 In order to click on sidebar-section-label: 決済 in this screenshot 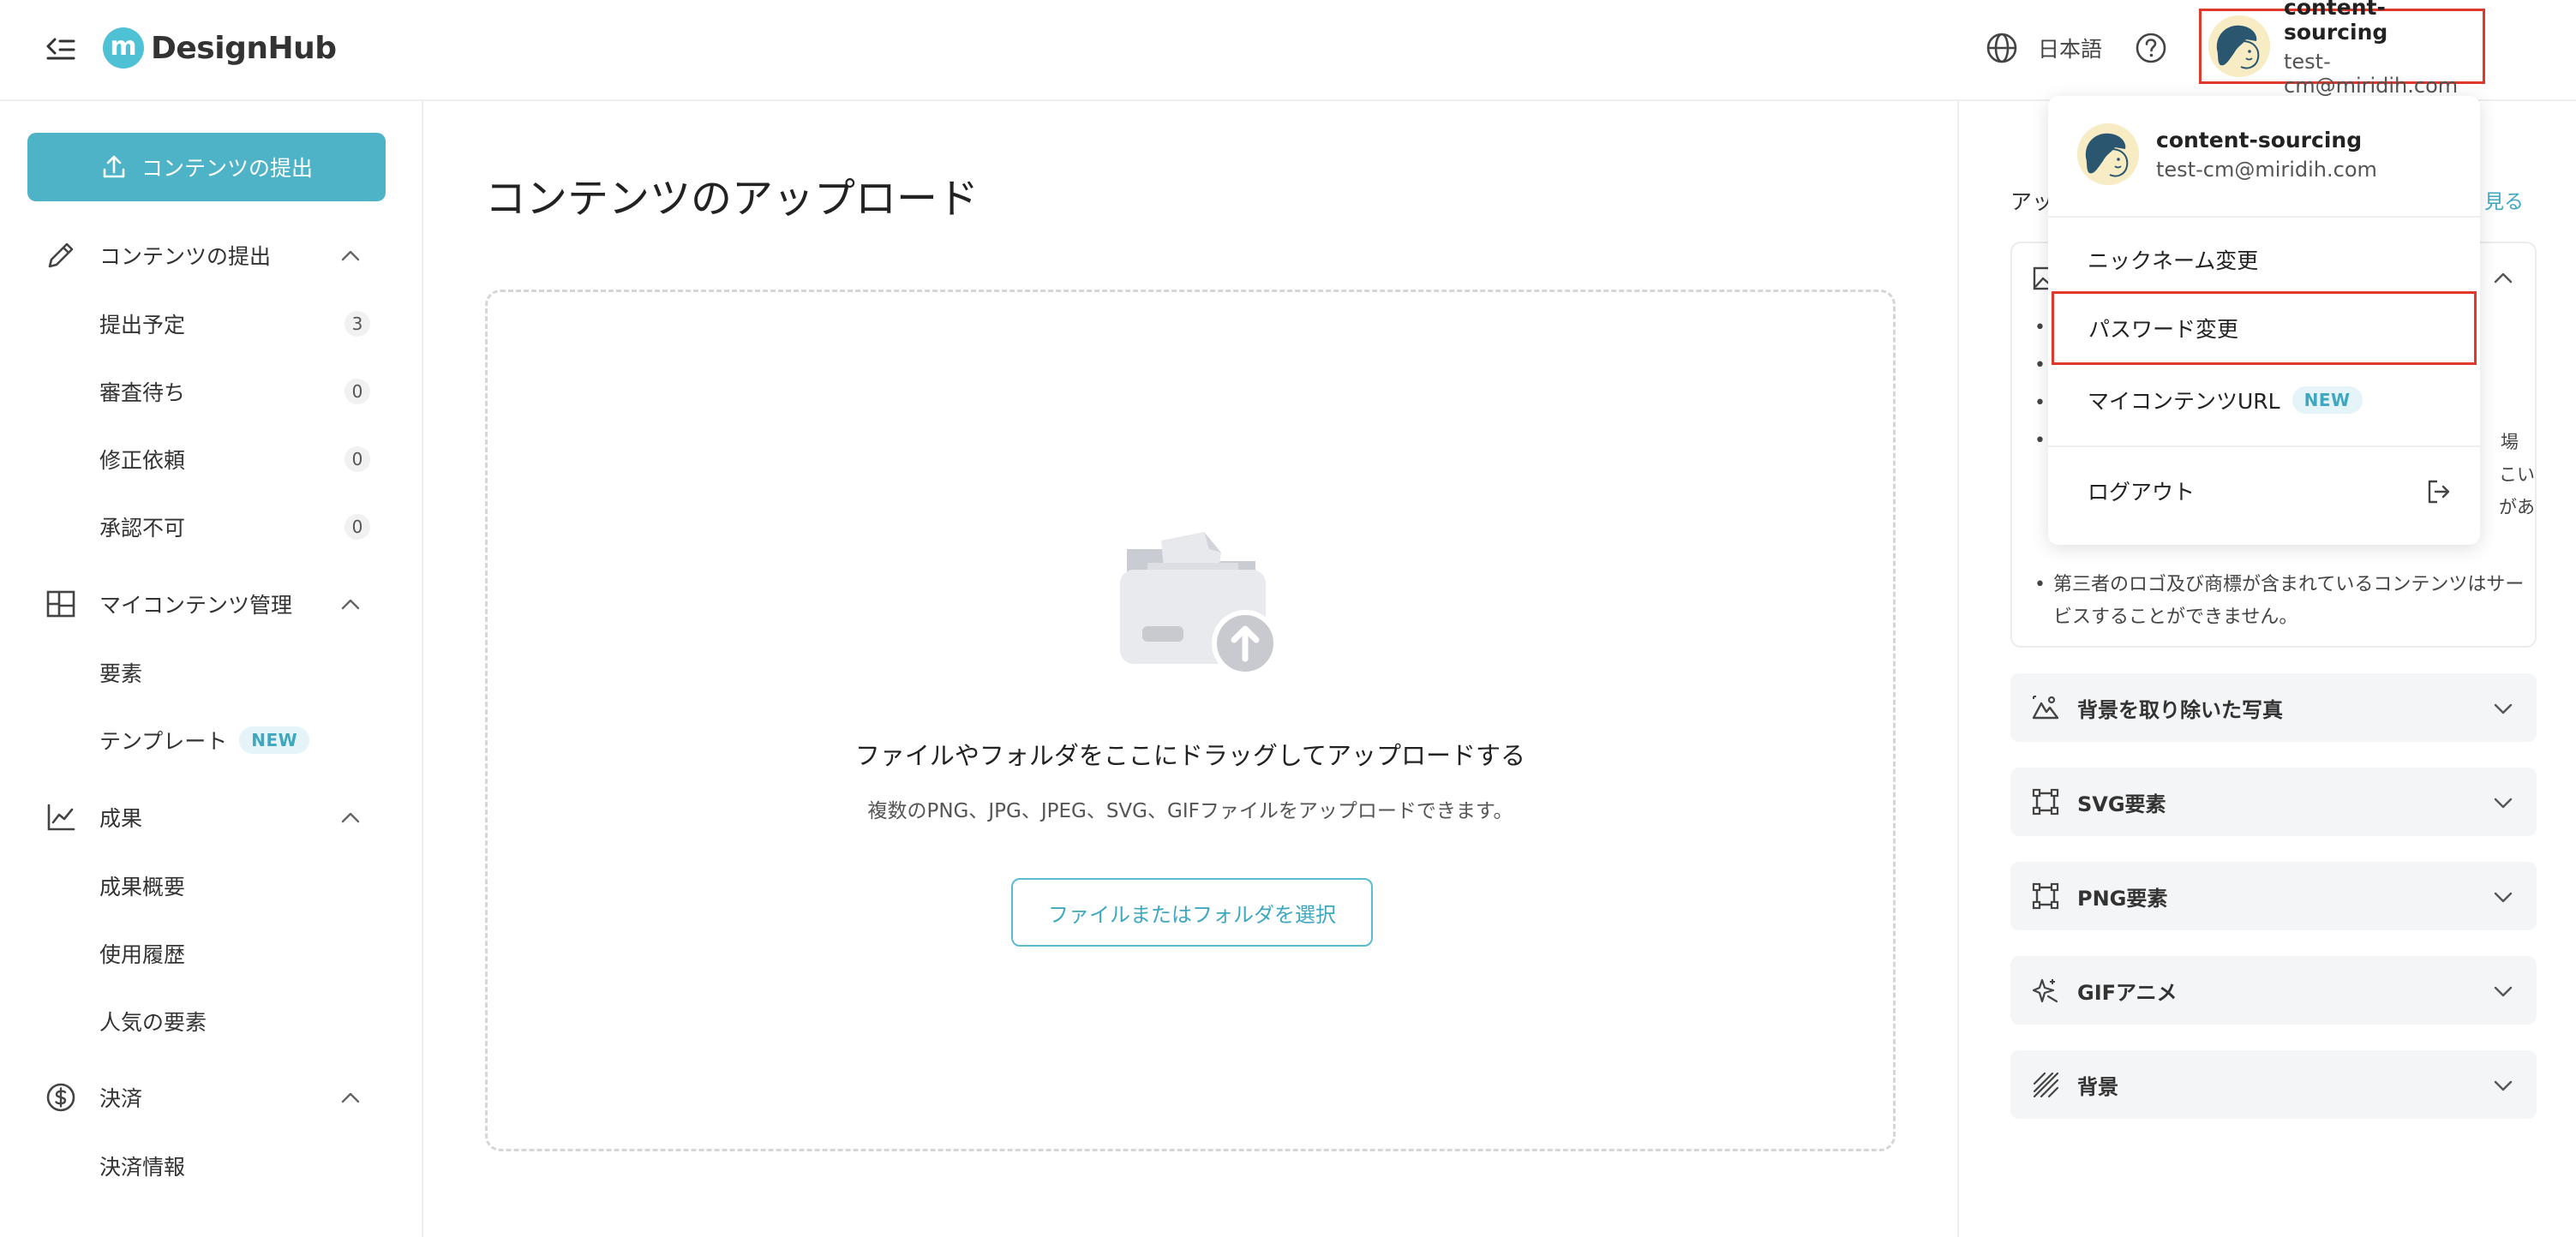, I will do `click(121, 1098)`.